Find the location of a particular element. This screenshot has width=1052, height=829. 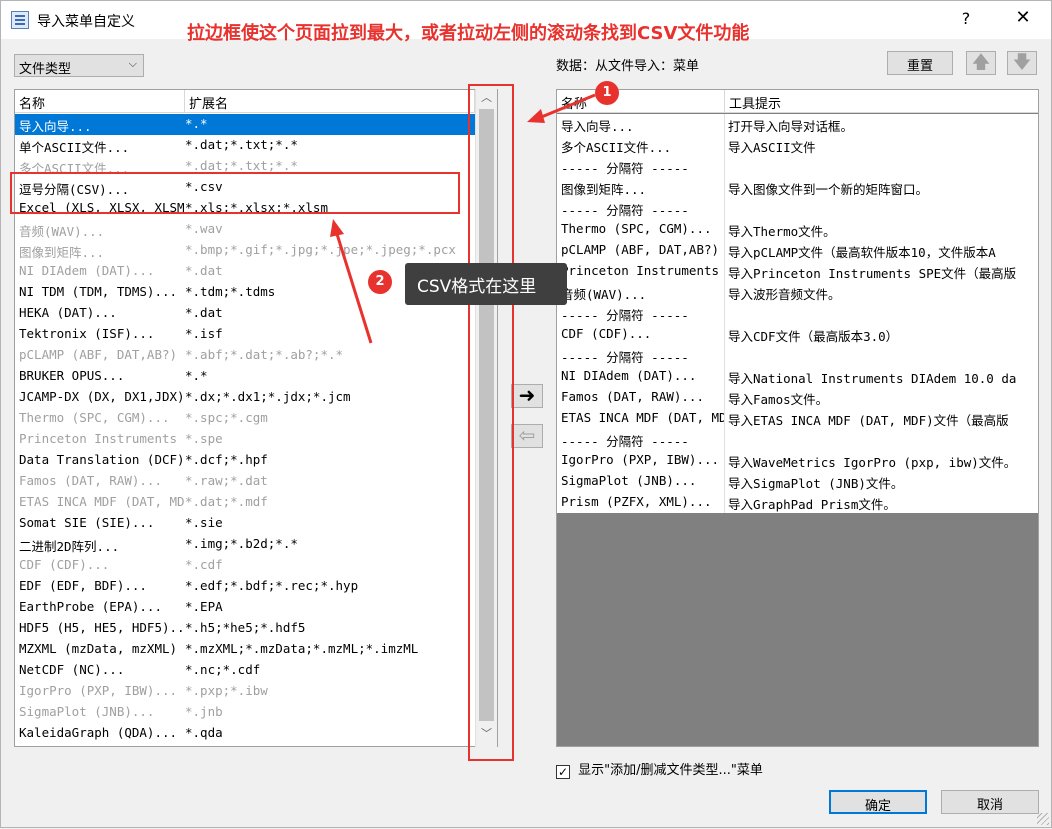

file-type-row: IgorPro (PXP, IBW)... *.pxp;*.ibw is located at coordinates (245, 691).